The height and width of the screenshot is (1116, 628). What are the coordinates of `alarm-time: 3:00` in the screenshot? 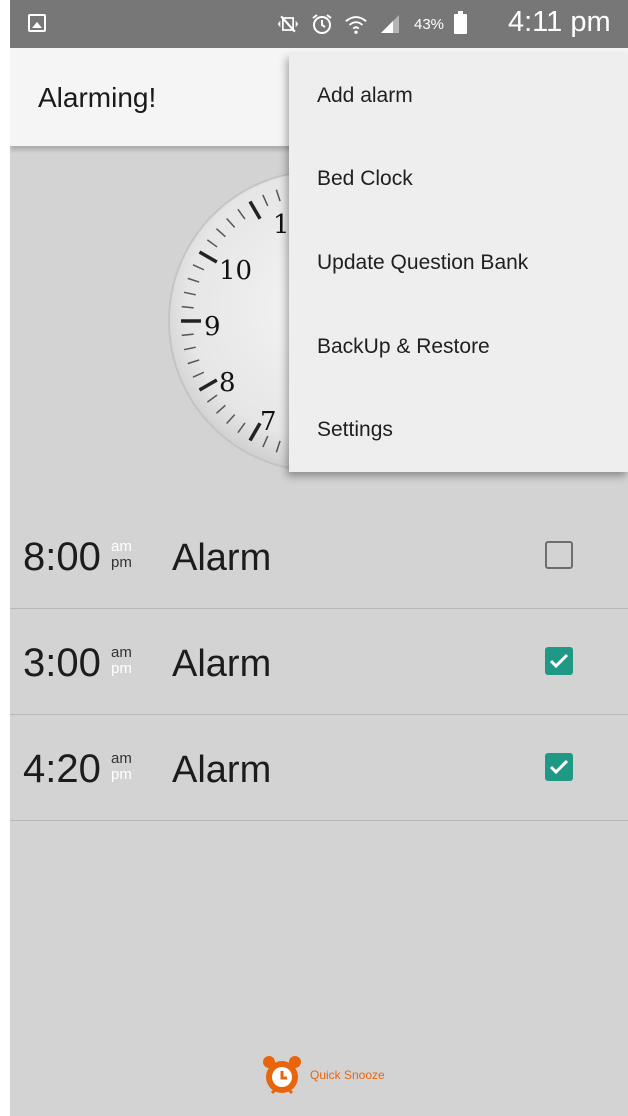 It's located at (62, 663).